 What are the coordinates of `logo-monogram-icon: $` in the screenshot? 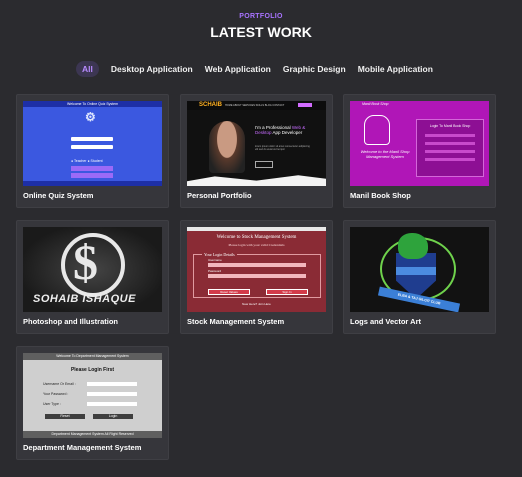 It's located at (85, 262).